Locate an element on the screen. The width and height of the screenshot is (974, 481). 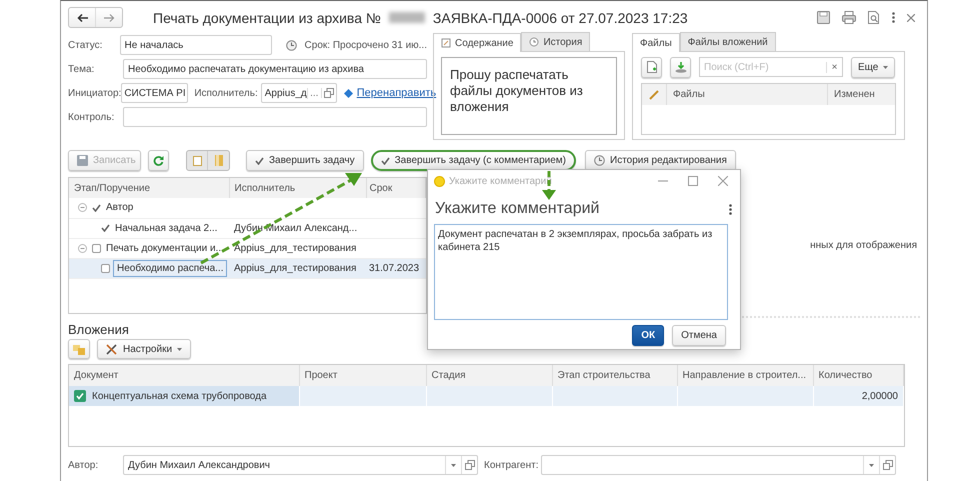
column-header: Количество is located at coordinates (858, 375).